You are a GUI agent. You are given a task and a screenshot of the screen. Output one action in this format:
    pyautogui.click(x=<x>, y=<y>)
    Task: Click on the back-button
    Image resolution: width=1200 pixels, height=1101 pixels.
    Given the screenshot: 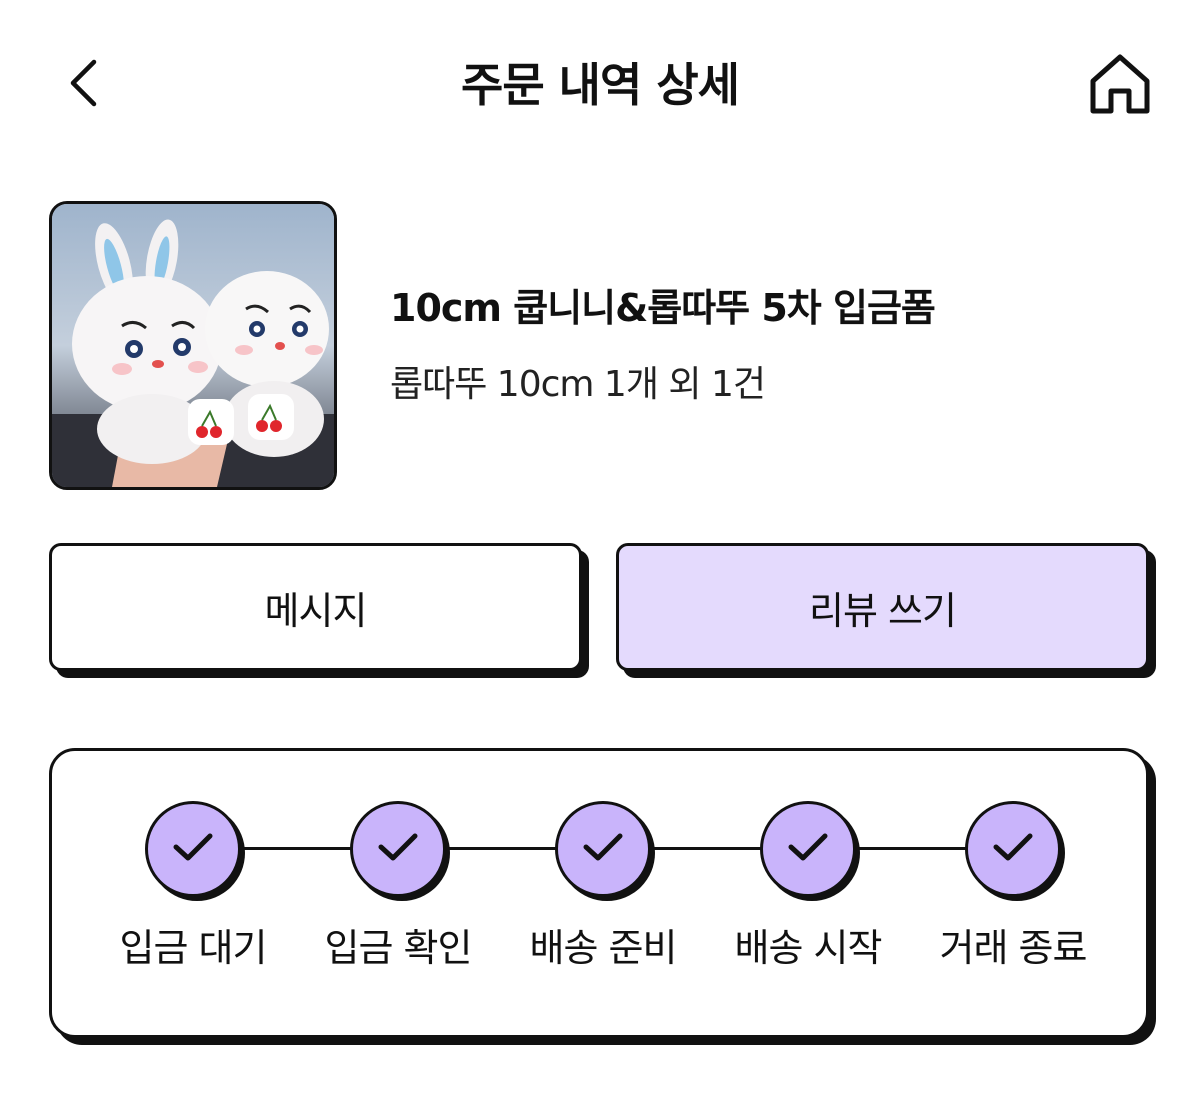 What is the action you would take?
    pyautogui.click(x=83, y=85)
    